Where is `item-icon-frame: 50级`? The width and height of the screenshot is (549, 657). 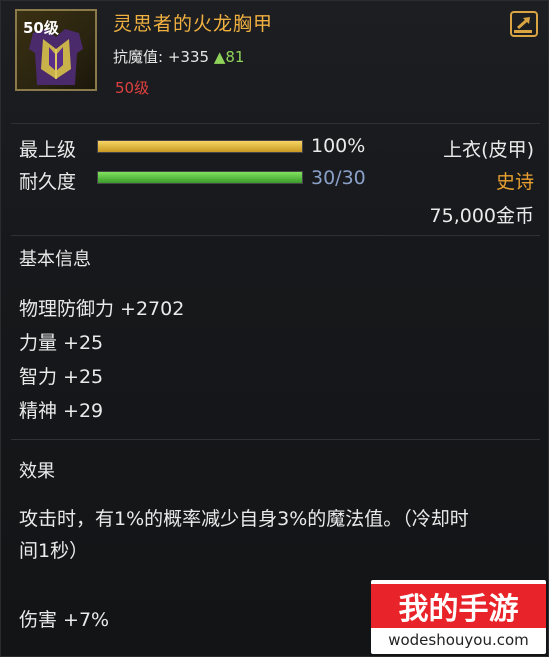
item-icon-frame: 50级 is located at coordinates (56, 50).